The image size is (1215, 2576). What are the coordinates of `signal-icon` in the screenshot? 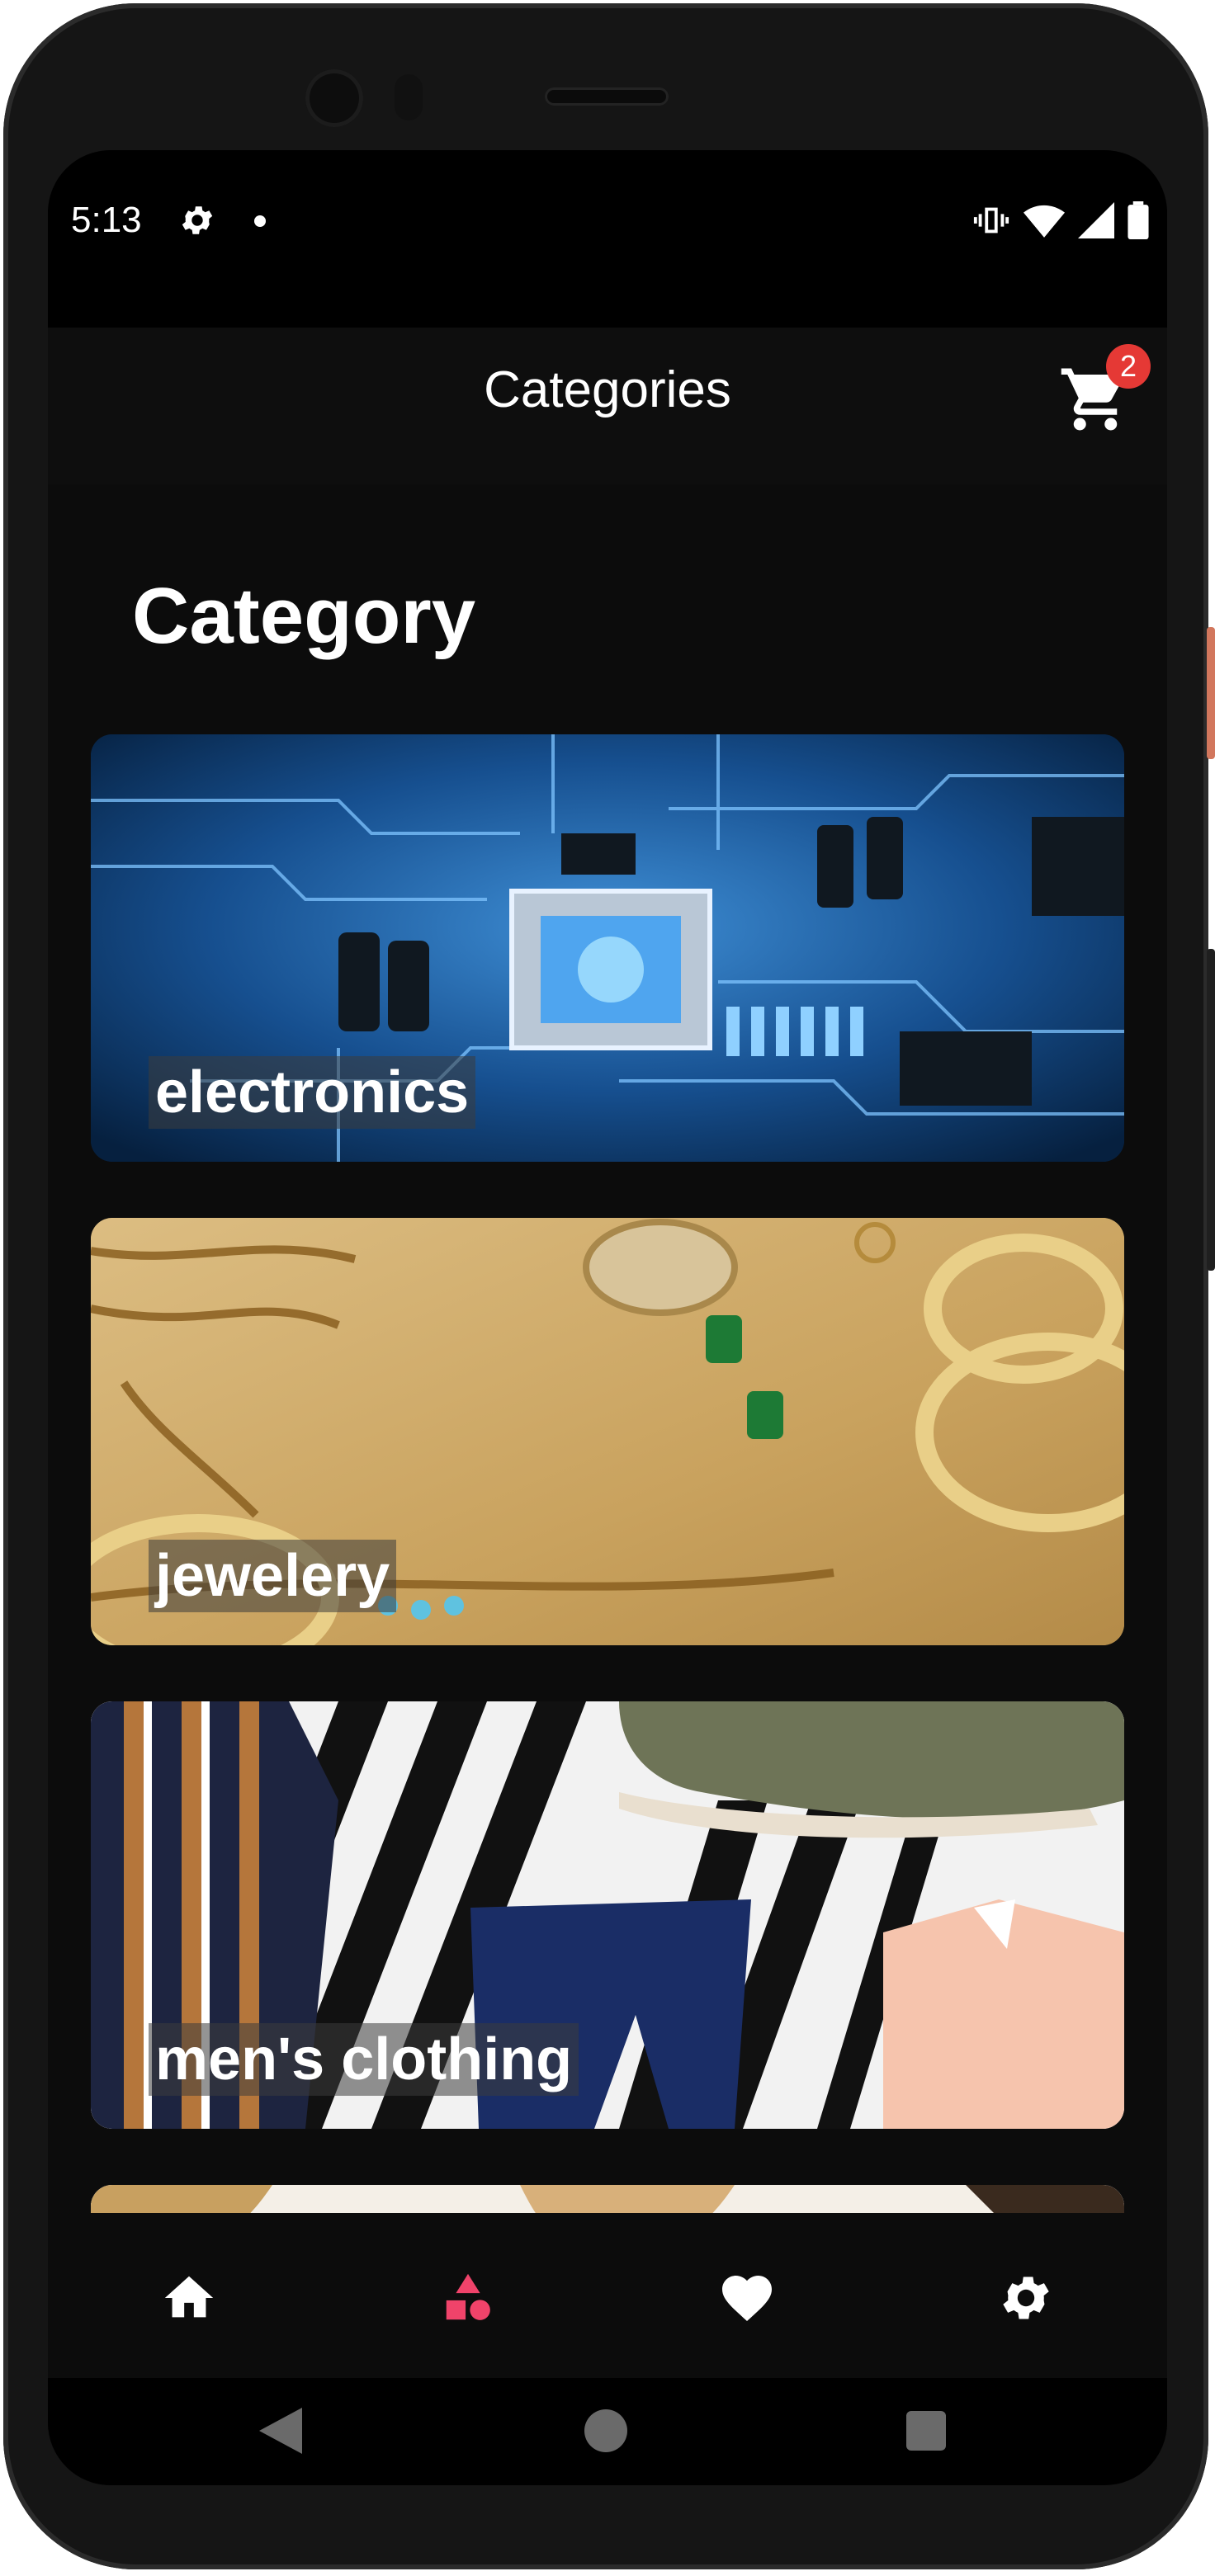 It's located at (1096, 220).